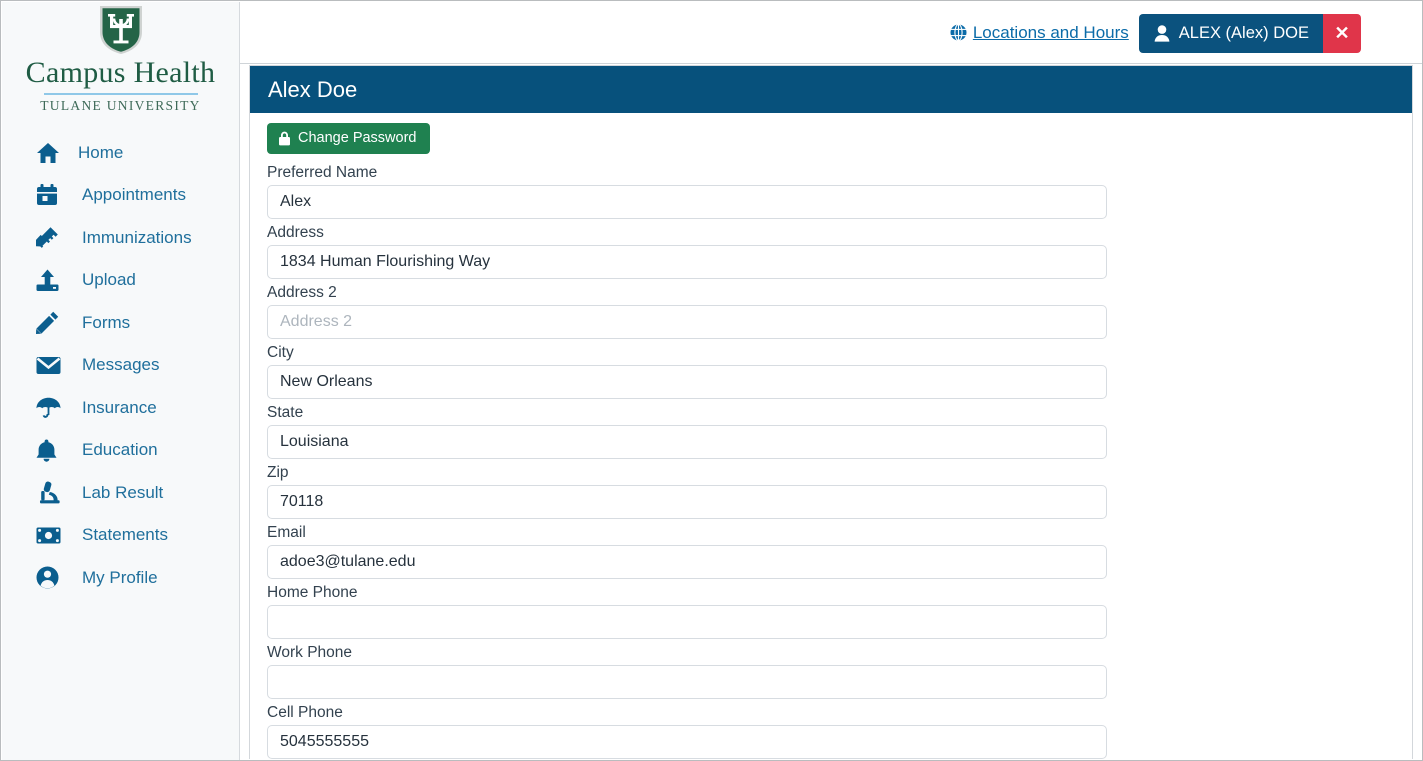 This screenshot has height=761, width=1423. I want to click on sidebar-item-forms: Forms, so click(120, 323).